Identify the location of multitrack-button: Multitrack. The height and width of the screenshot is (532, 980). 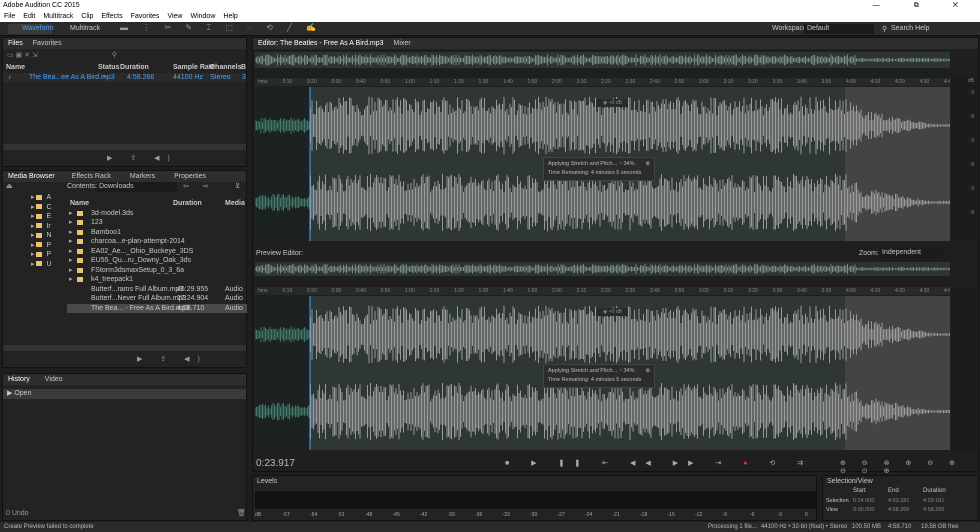
(78, 29).